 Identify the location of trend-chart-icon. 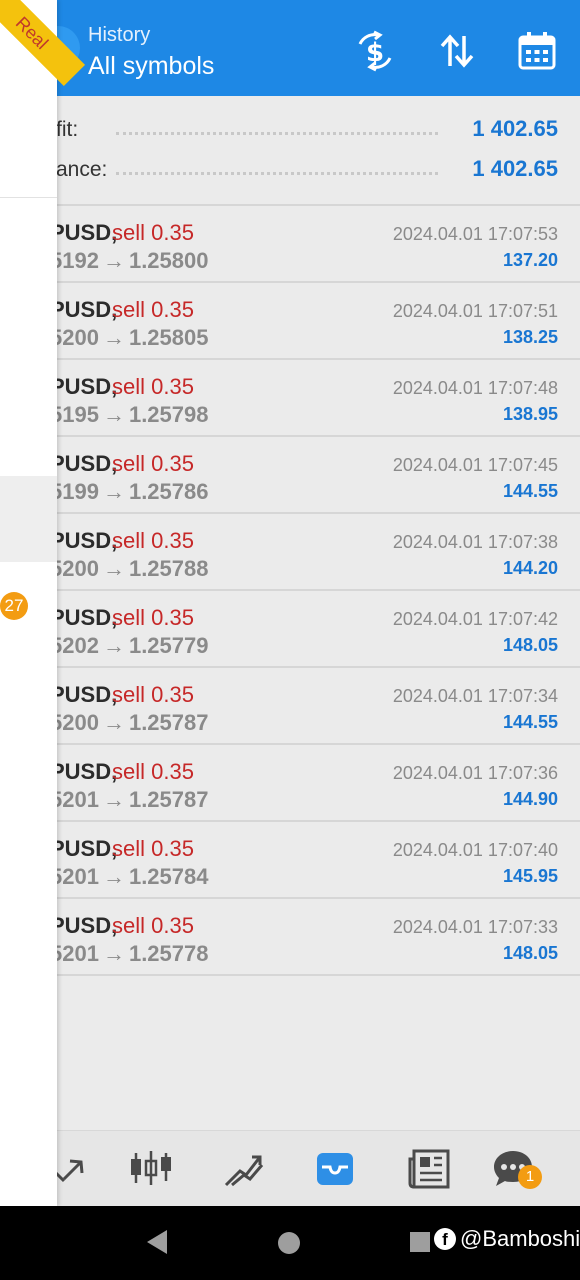
(243, 1168).